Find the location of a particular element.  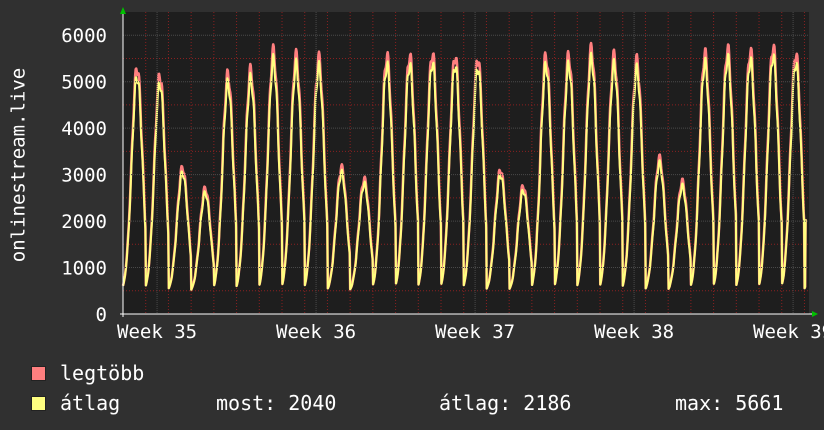

stat-now: most: 2040 is located at coordinates (276, 403).